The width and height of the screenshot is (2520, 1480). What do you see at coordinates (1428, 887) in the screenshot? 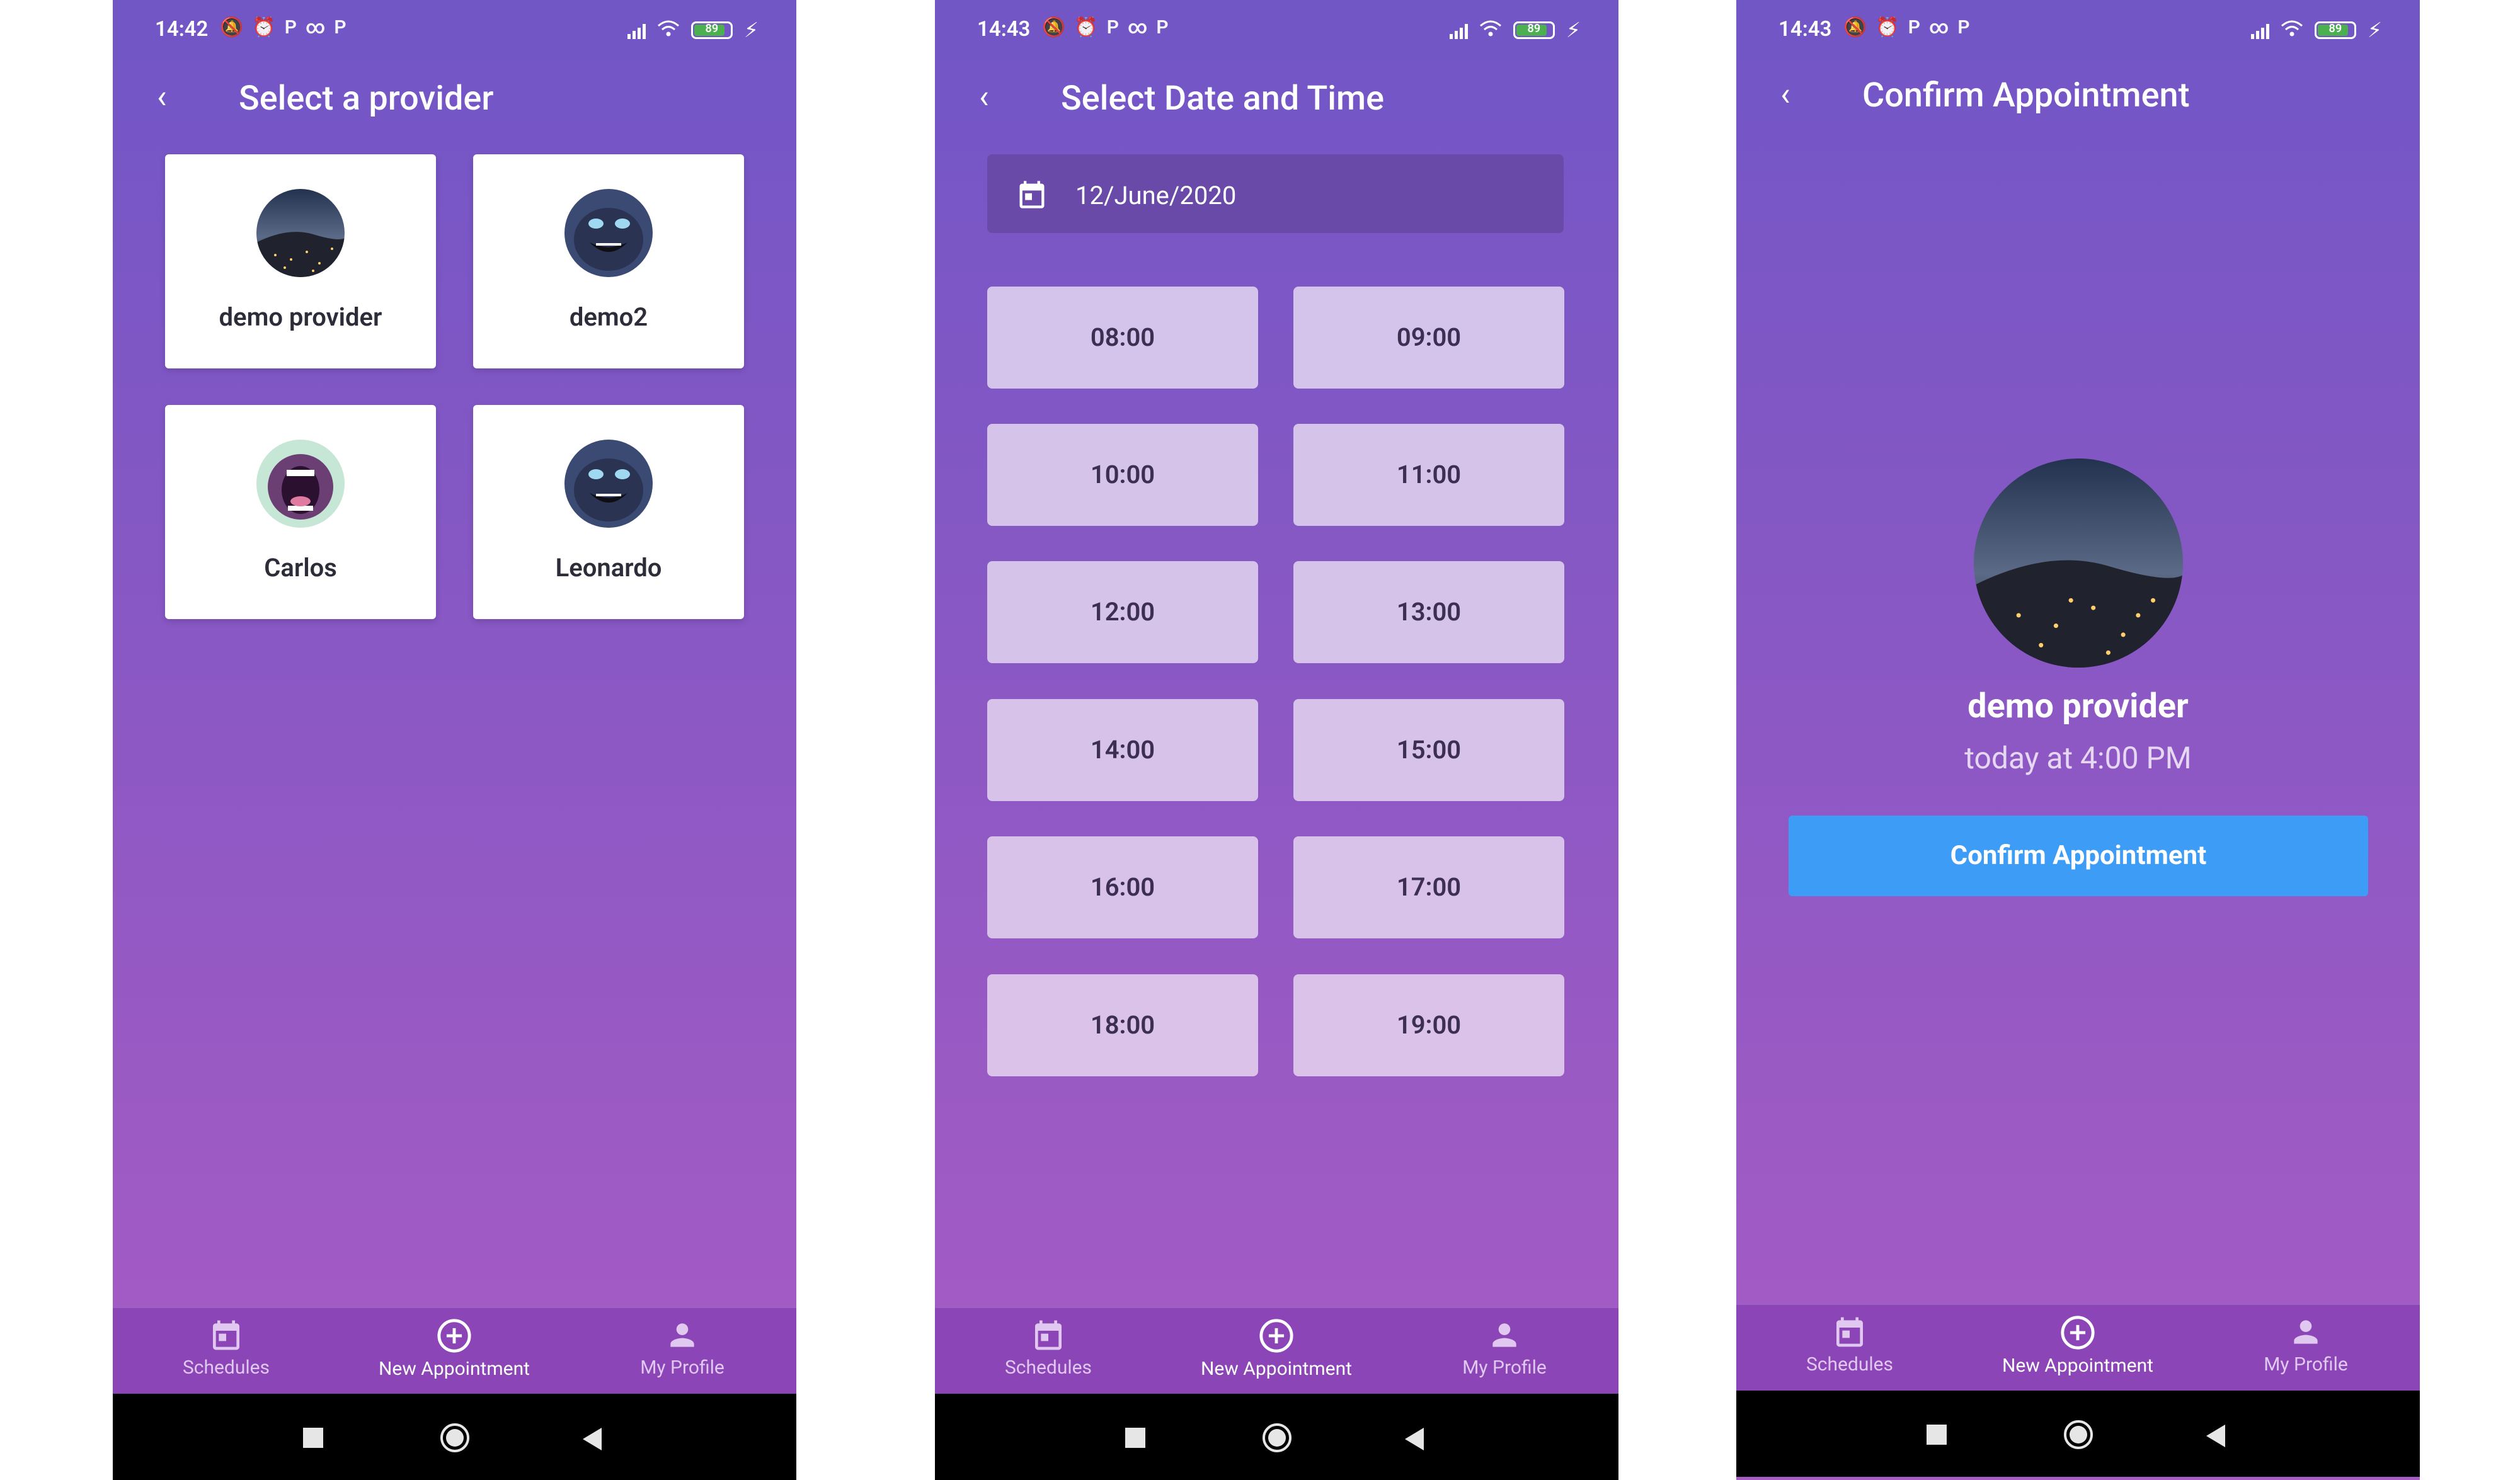
I see `time-slot: 17:00` at bounding box center [1428, 887].